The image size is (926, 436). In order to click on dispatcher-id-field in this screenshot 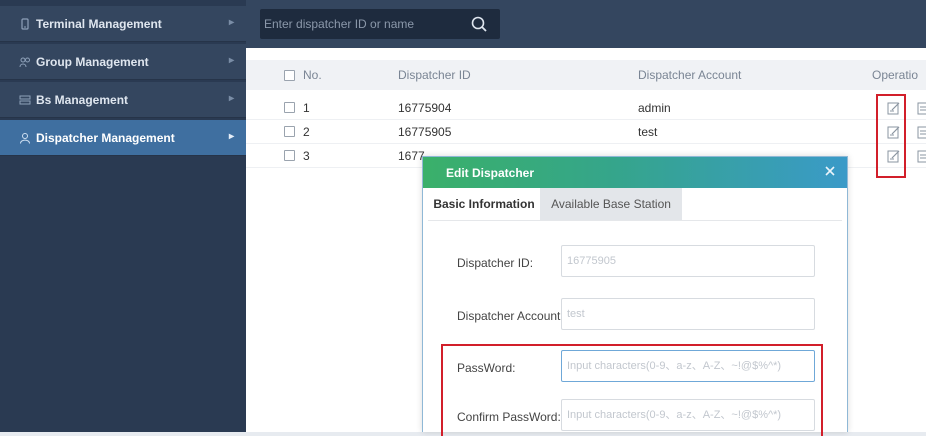, I will do `click(688, 261)`.